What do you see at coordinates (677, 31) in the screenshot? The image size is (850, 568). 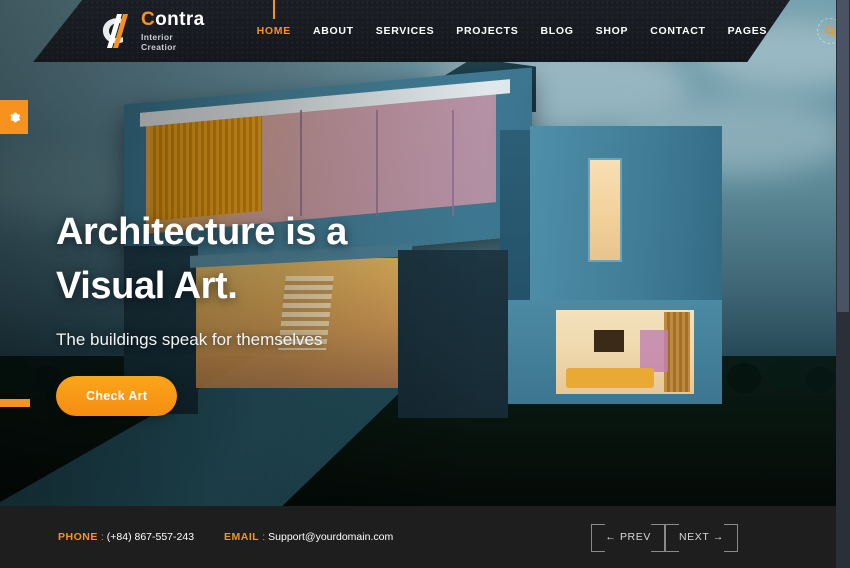 I see `nav-item-contact: CONTACT` at bounding box center [677, 31].